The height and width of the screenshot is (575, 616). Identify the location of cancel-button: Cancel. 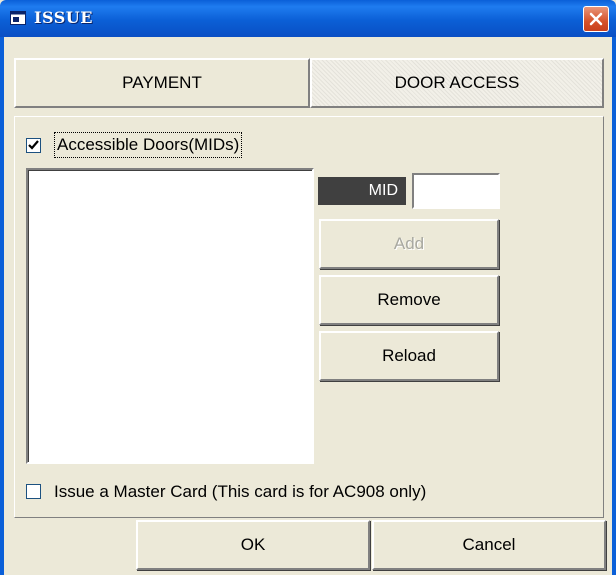
(489, 545).